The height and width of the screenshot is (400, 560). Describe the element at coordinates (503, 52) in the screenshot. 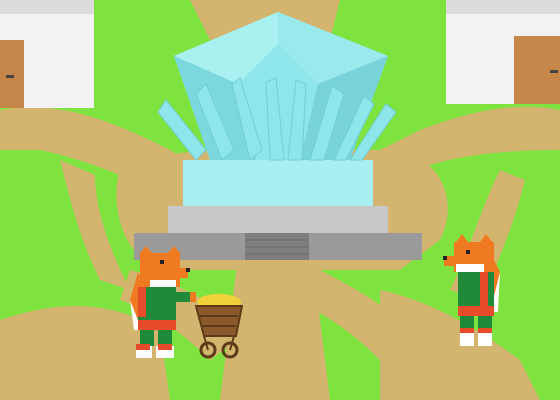

I see `house-right` at that location.